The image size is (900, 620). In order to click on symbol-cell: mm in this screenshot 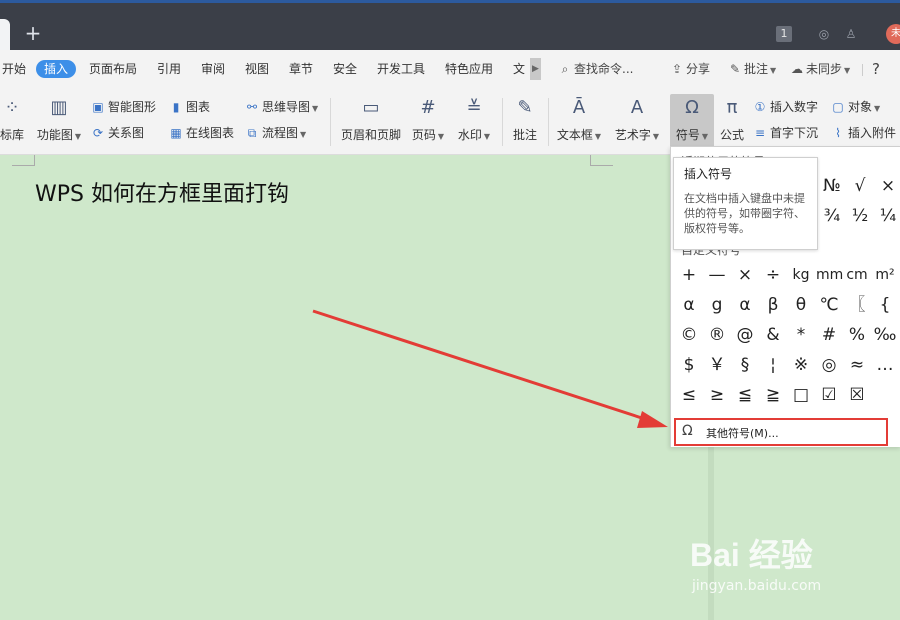, I will do `click(829, 275)`.